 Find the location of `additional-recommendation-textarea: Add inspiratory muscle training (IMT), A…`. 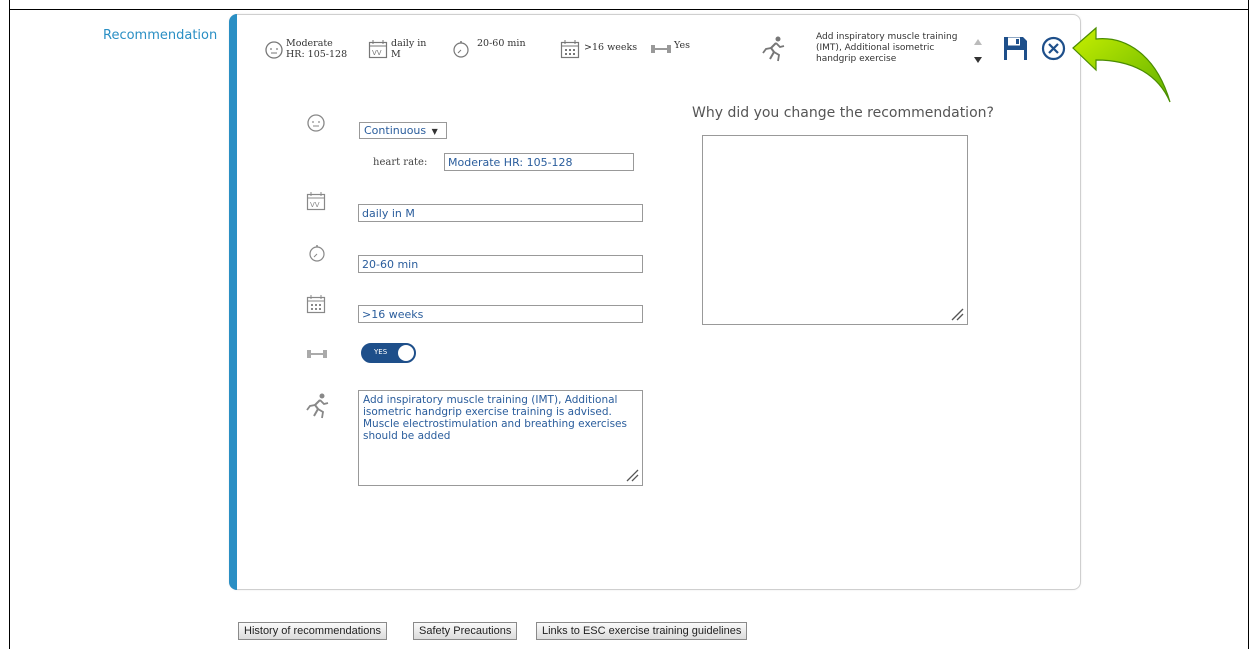

additional-recommendation-textarea: Add inspiratory muscle training (IMT), A… is located at coordinates (500, 438).